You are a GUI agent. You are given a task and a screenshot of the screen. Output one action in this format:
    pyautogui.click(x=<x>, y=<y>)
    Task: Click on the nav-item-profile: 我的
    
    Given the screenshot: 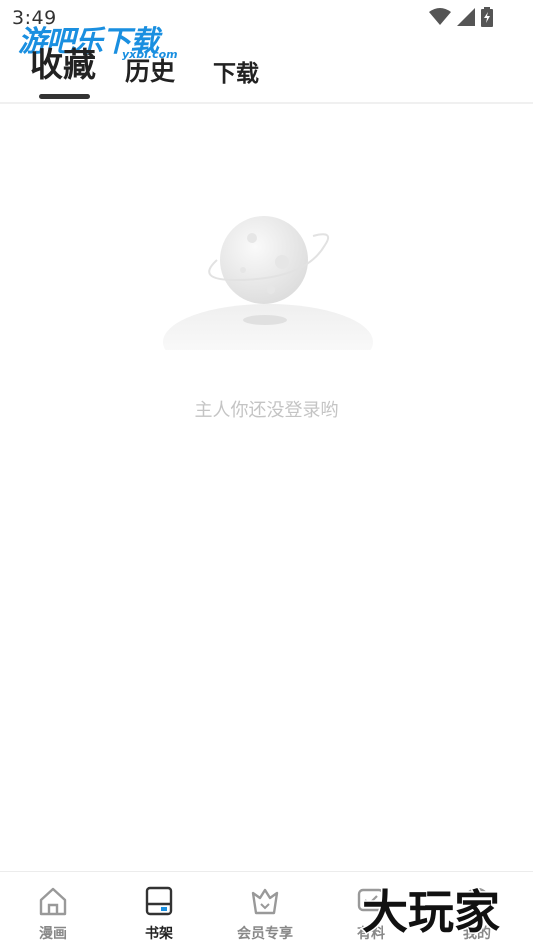 What is the action you would take?
    pyautogui.click(x=477, y=910)
    